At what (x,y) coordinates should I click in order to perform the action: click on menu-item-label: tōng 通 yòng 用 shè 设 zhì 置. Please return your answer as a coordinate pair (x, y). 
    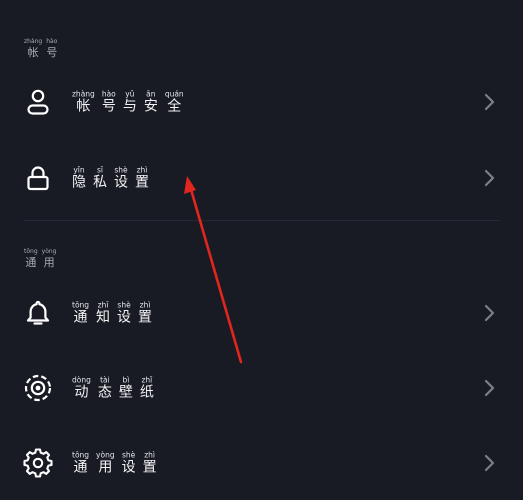
    Looking at the image, I should click on (114, 463).